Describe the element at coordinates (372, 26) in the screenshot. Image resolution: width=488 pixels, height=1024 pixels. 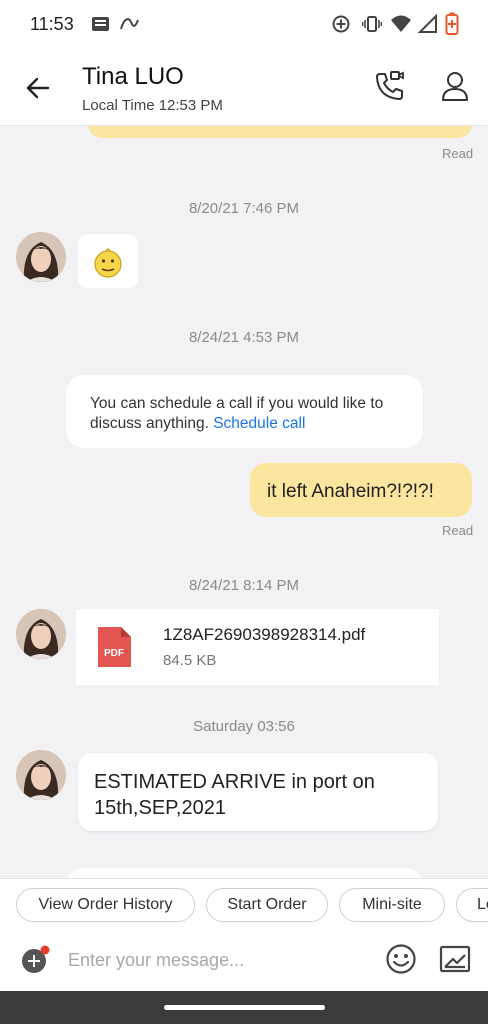
I see `vibrate-icon` at that location.